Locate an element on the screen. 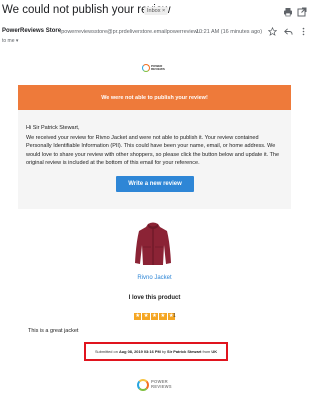 The height and width of the screenshot is (400, 320). footer-brand-logo: POWER REVIEWS is located at coordinates (157, 385).